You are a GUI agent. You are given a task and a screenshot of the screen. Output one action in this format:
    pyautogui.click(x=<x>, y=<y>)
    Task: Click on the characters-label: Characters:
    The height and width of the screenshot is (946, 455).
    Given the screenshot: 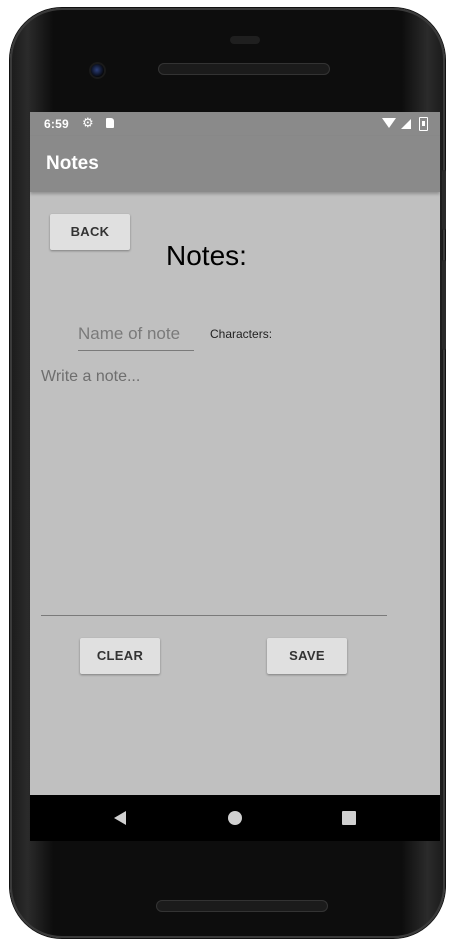 What is the action you would take?
    pyautogui.click(x=241, y=334)
    